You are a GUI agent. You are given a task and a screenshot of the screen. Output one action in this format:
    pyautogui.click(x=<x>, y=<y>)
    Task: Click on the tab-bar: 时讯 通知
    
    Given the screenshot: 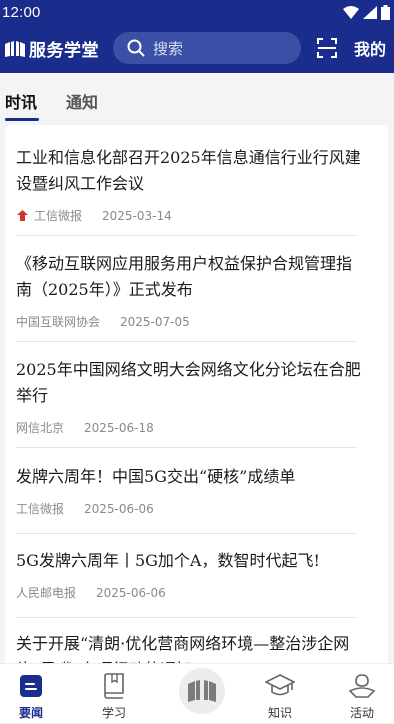 What is the action you would take?
    pyautogui.click(x=197, y=98)
    